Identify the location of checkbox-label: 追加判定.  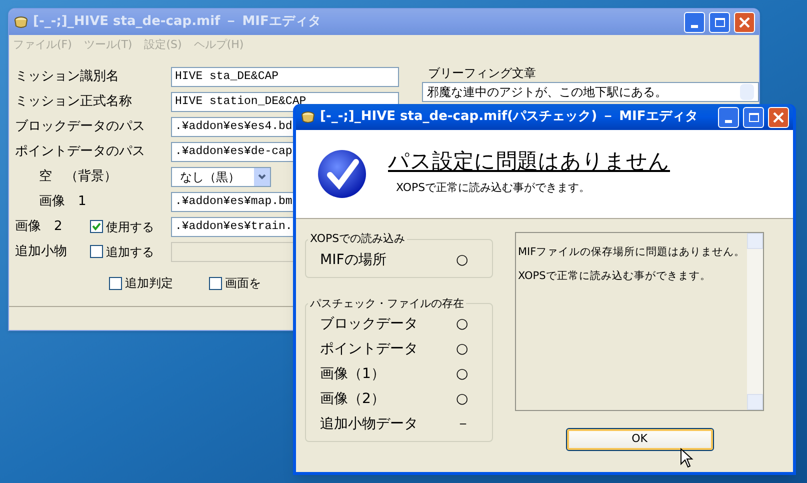
(149, 283).